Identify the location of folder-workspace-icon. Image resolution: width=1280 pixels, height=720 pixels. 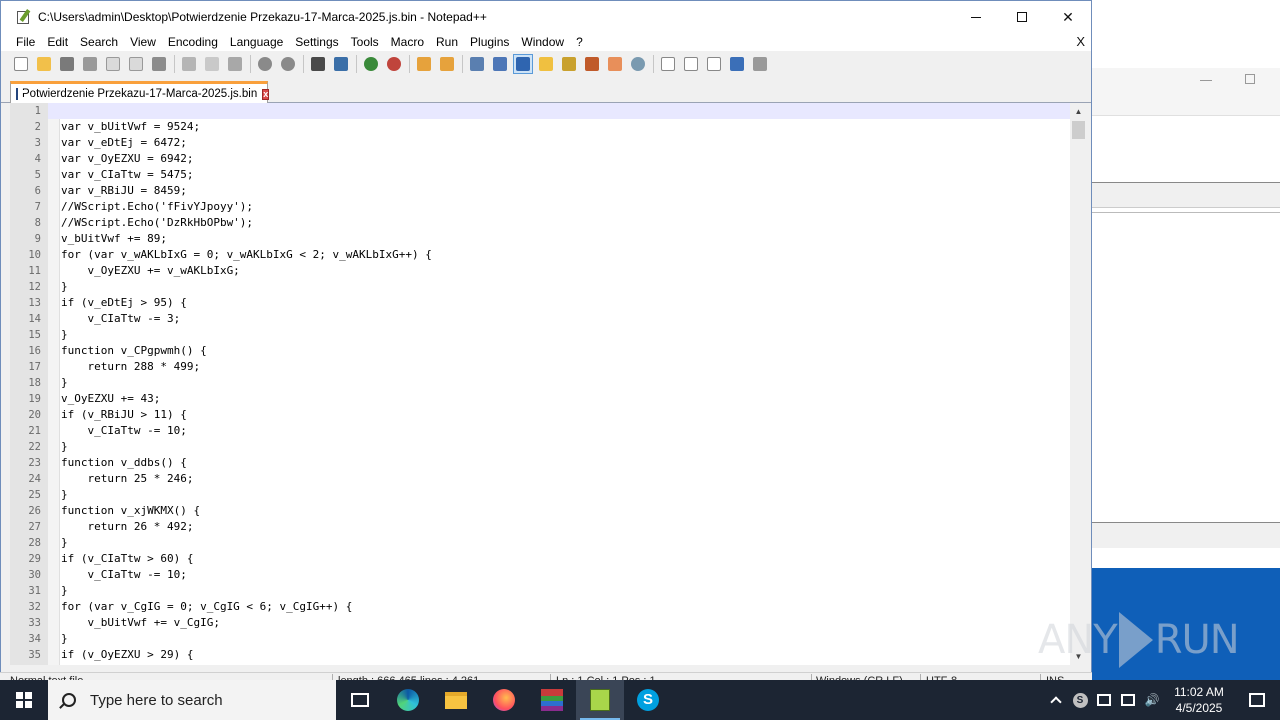
(615, 64).